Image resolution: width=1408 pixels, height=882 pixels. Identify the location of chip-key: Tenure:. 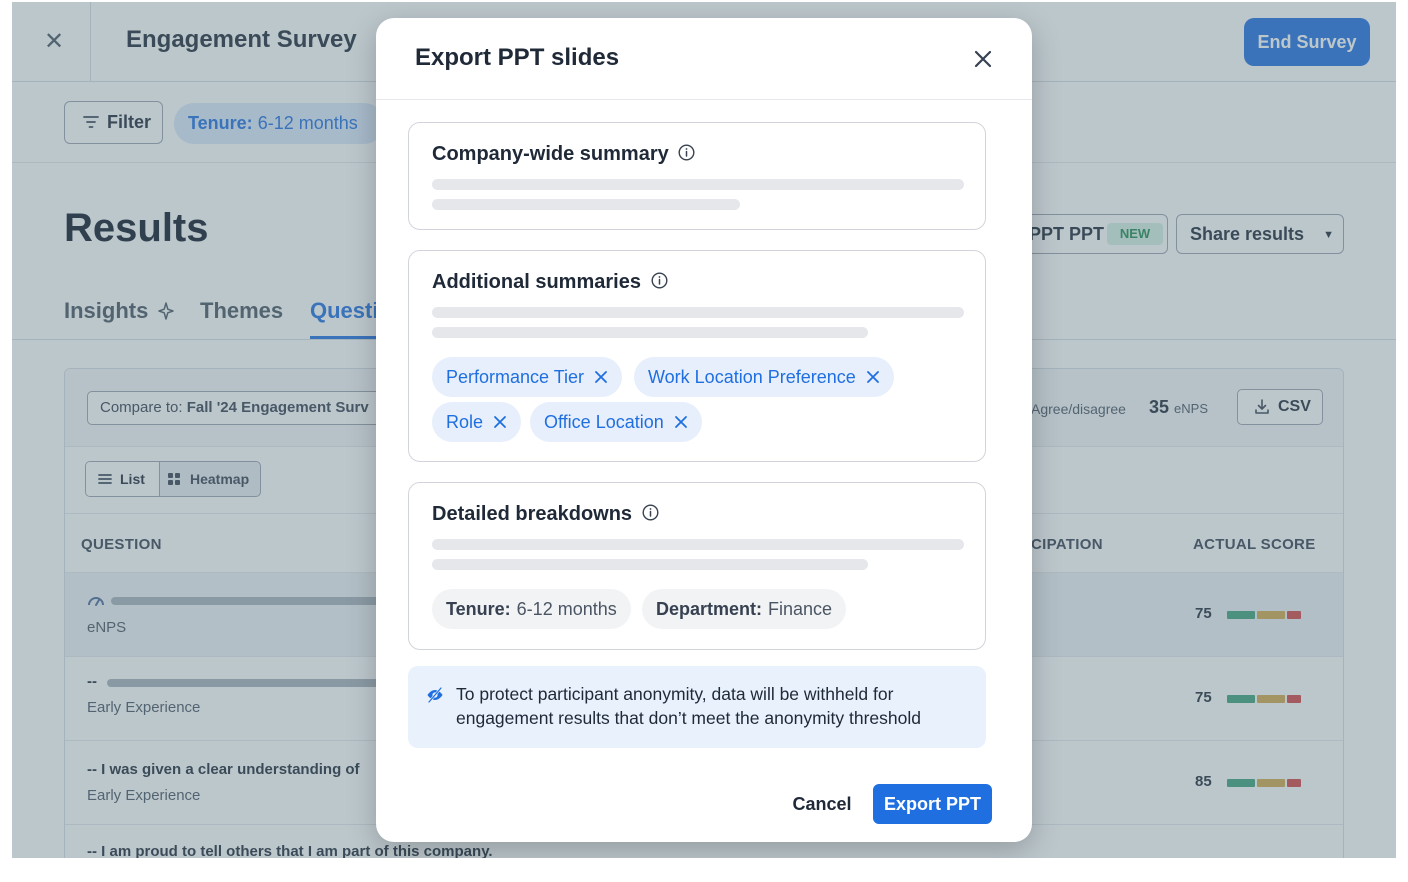
(478, 608).